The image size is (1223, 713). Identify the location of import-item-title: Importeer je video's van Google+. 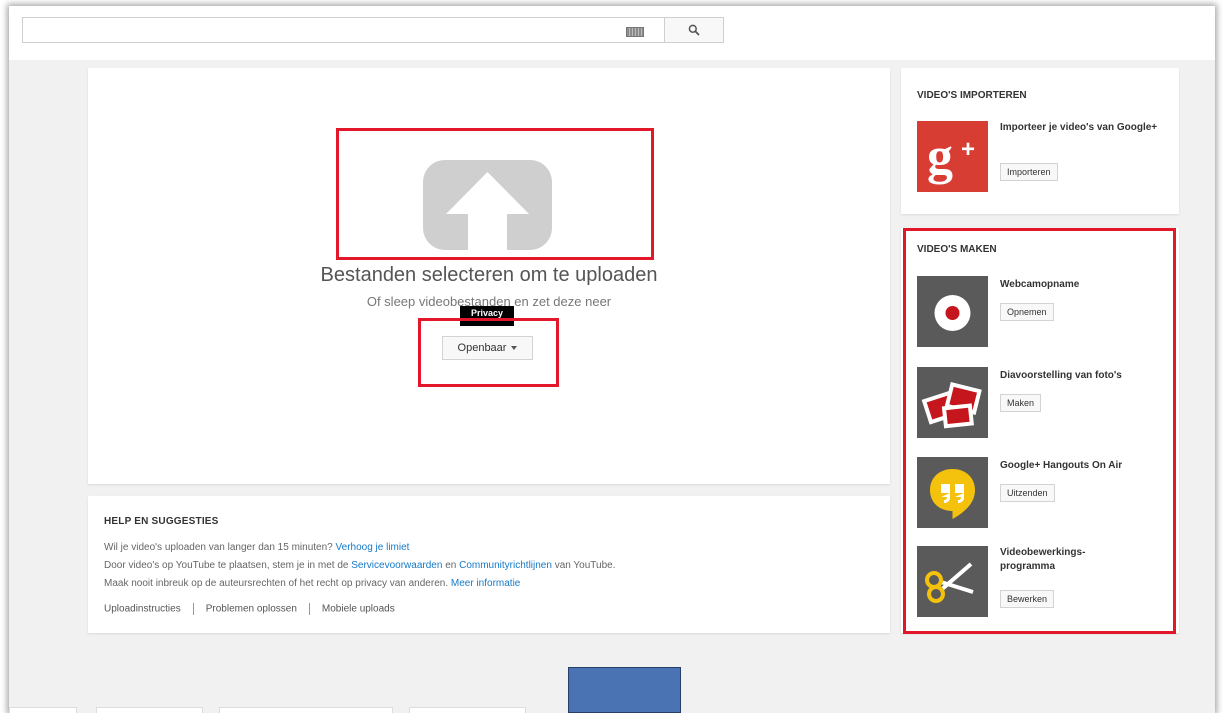
(1079, 127).